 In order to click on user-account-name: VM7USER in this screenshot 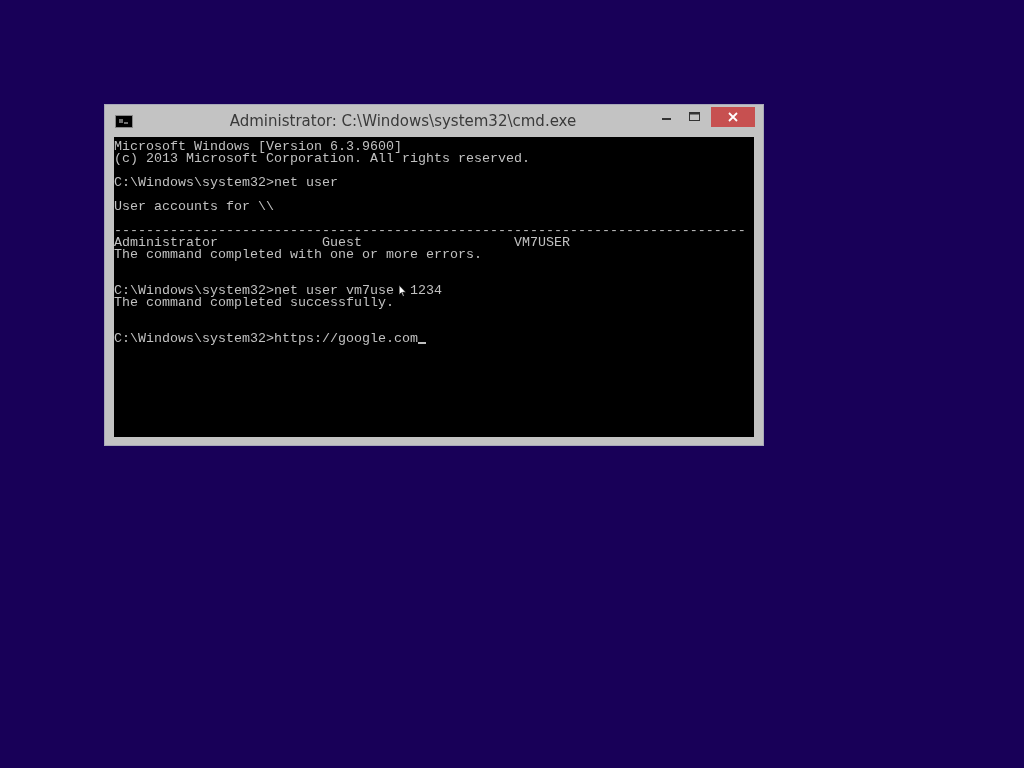, I will do `click(542, 243)`.